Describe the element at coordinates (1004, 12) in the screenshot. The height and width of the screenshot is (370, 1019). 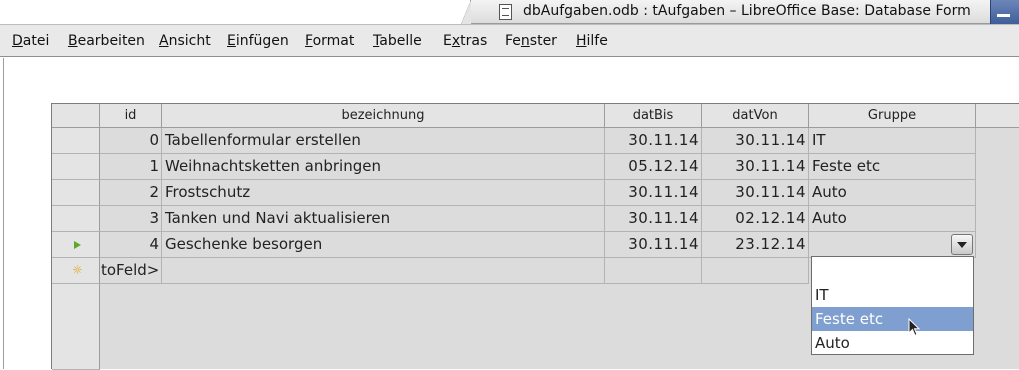
I see `minimize-button` at that location.